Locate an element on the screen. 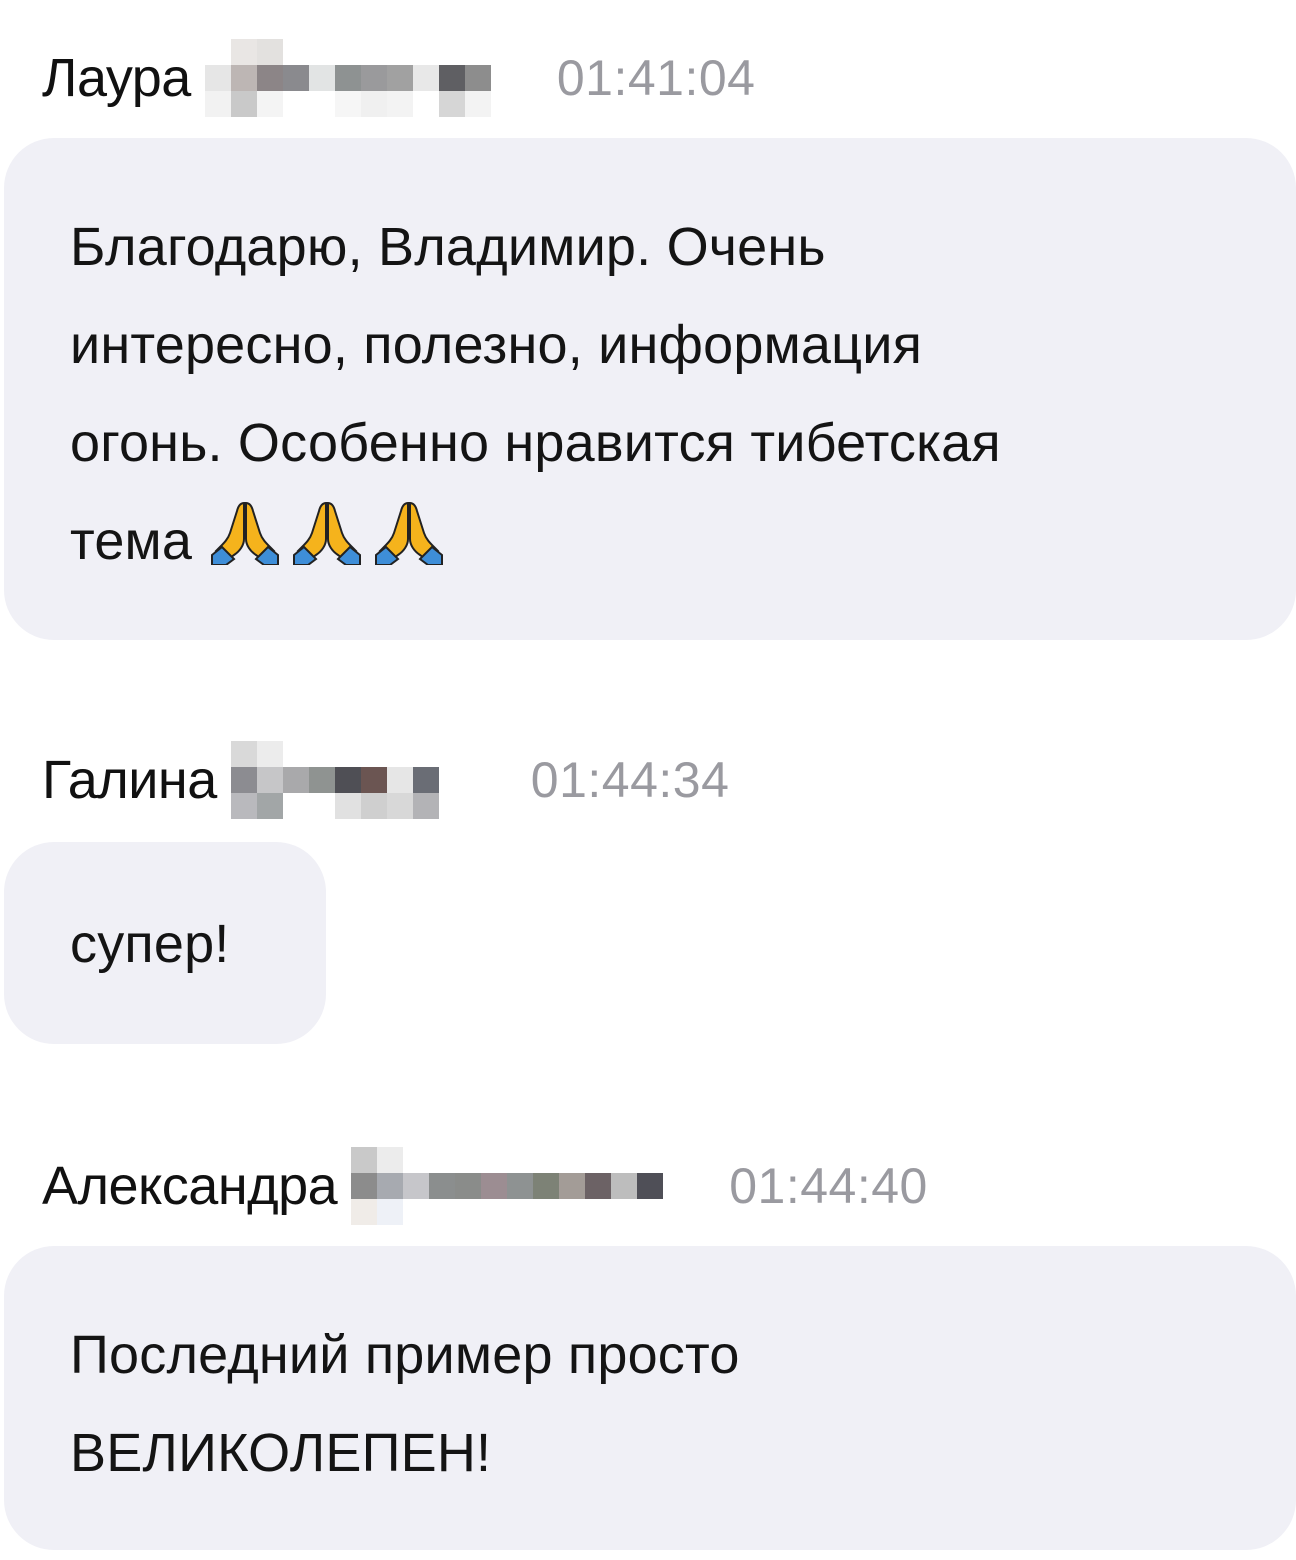 The width and height of the screenshot is (1296, 1560). message-text: супер! is located at coordinates (166, 944).